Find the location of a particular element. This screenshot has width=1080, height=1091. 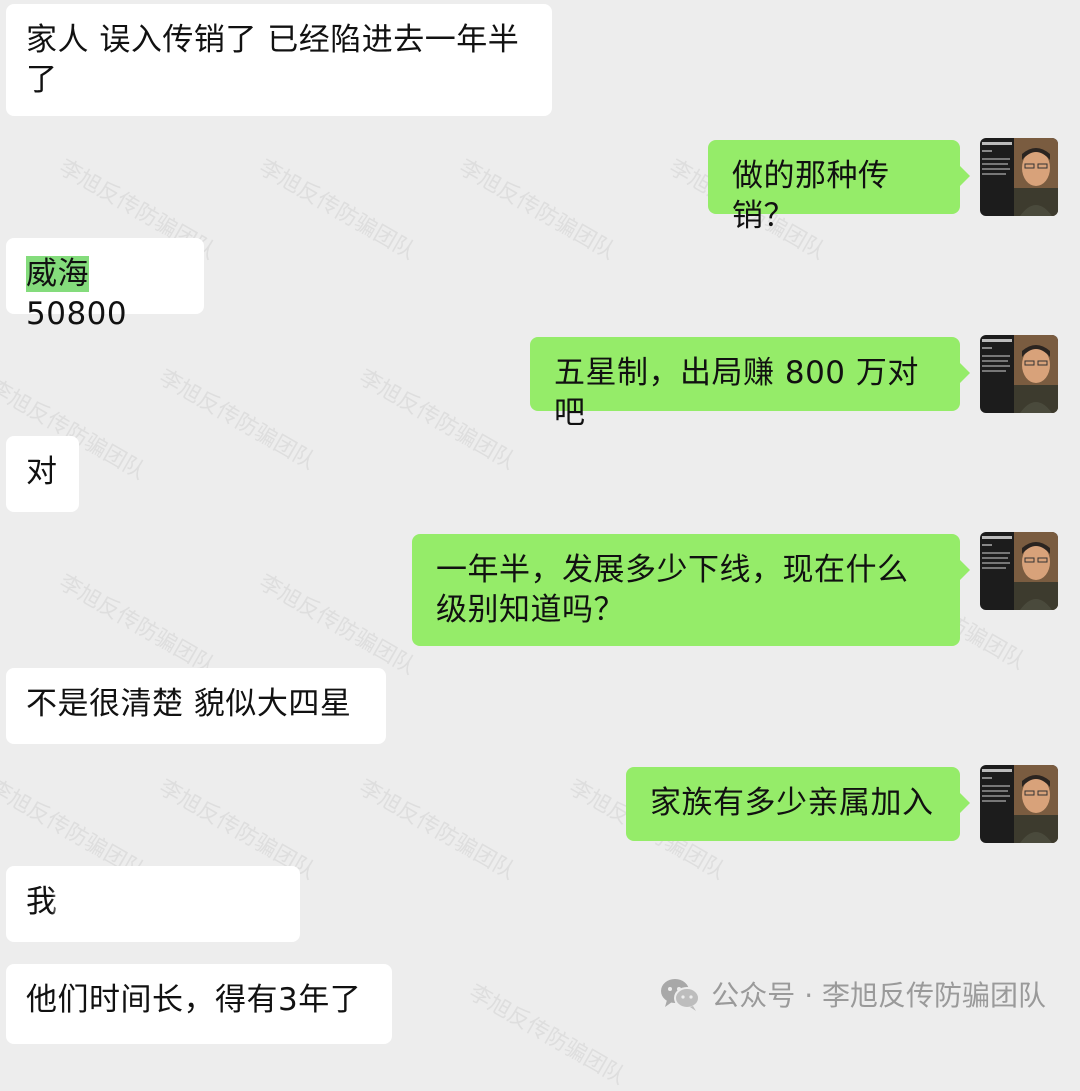

message-bubble-incoming: 对 is located at coordinates (42, 474).